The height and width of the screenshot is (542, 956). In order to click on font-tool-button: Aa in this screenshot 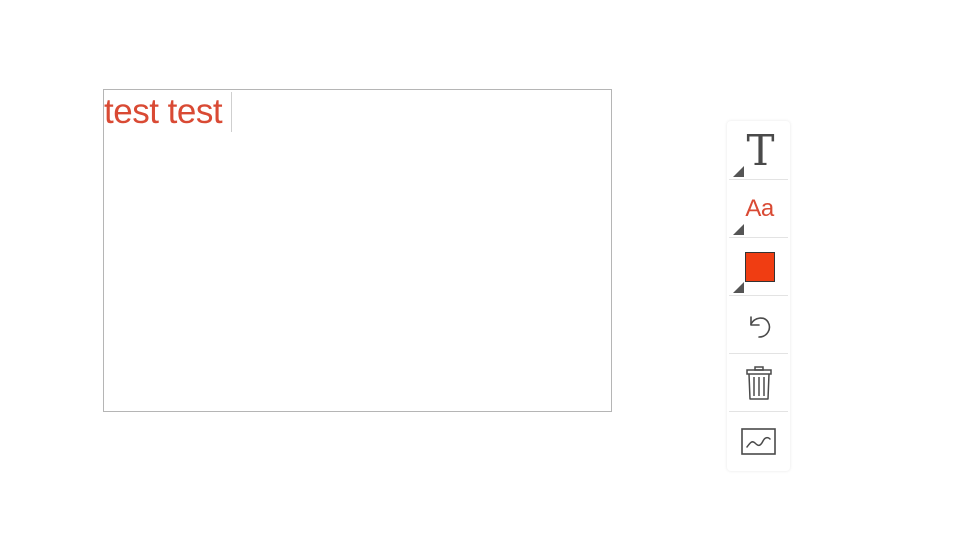, I will do `click(758, 209)`.